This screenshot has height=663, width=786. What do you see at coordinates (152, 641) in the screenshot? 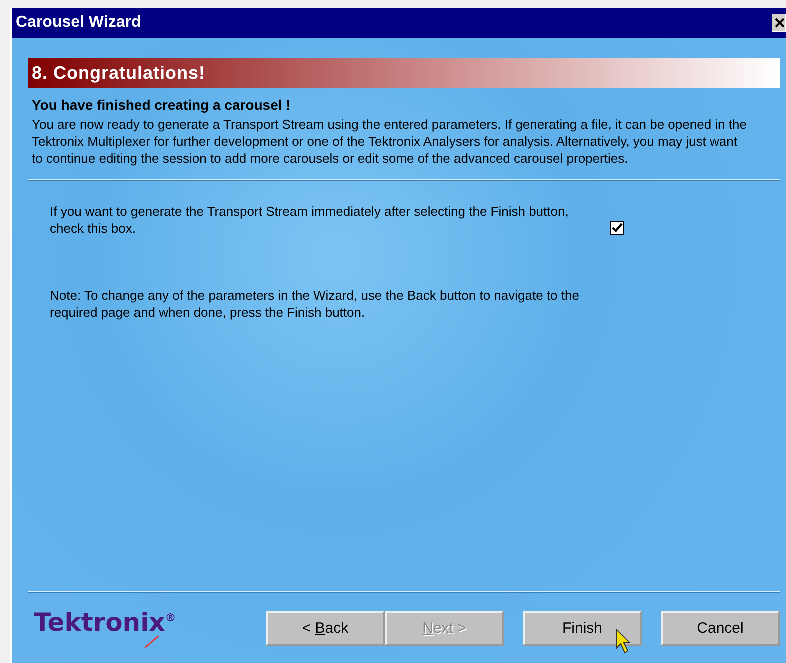
I see `logo-mark-icon` at bounding box center [152, 641].